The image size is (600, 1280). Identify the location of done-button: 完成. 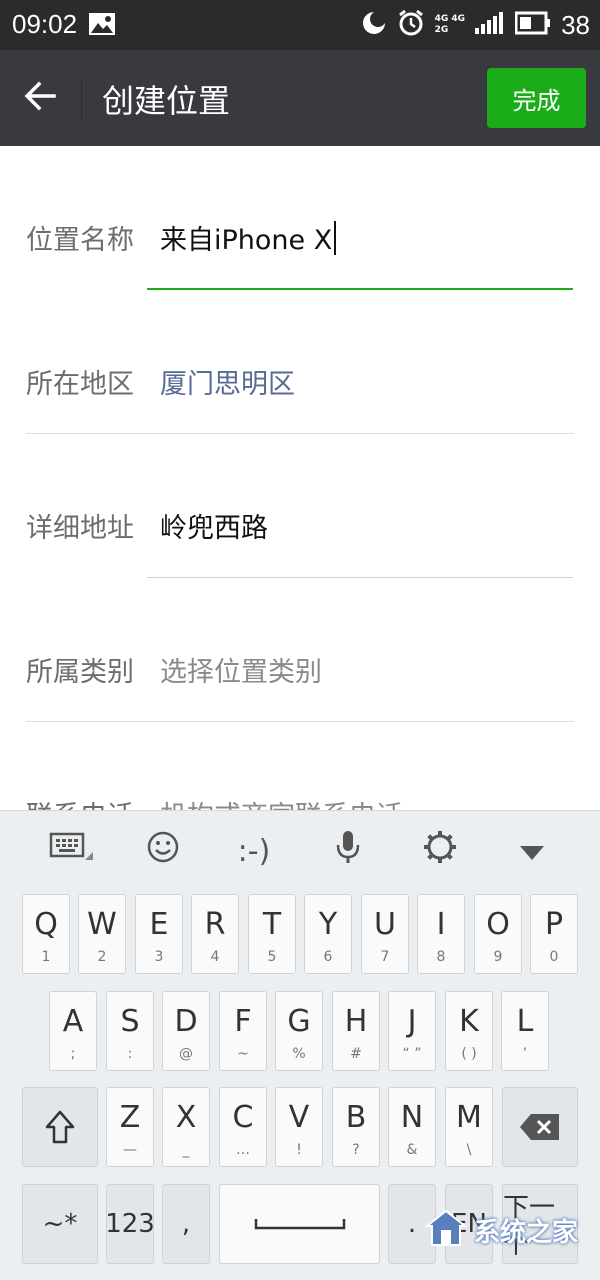
(536, 98).